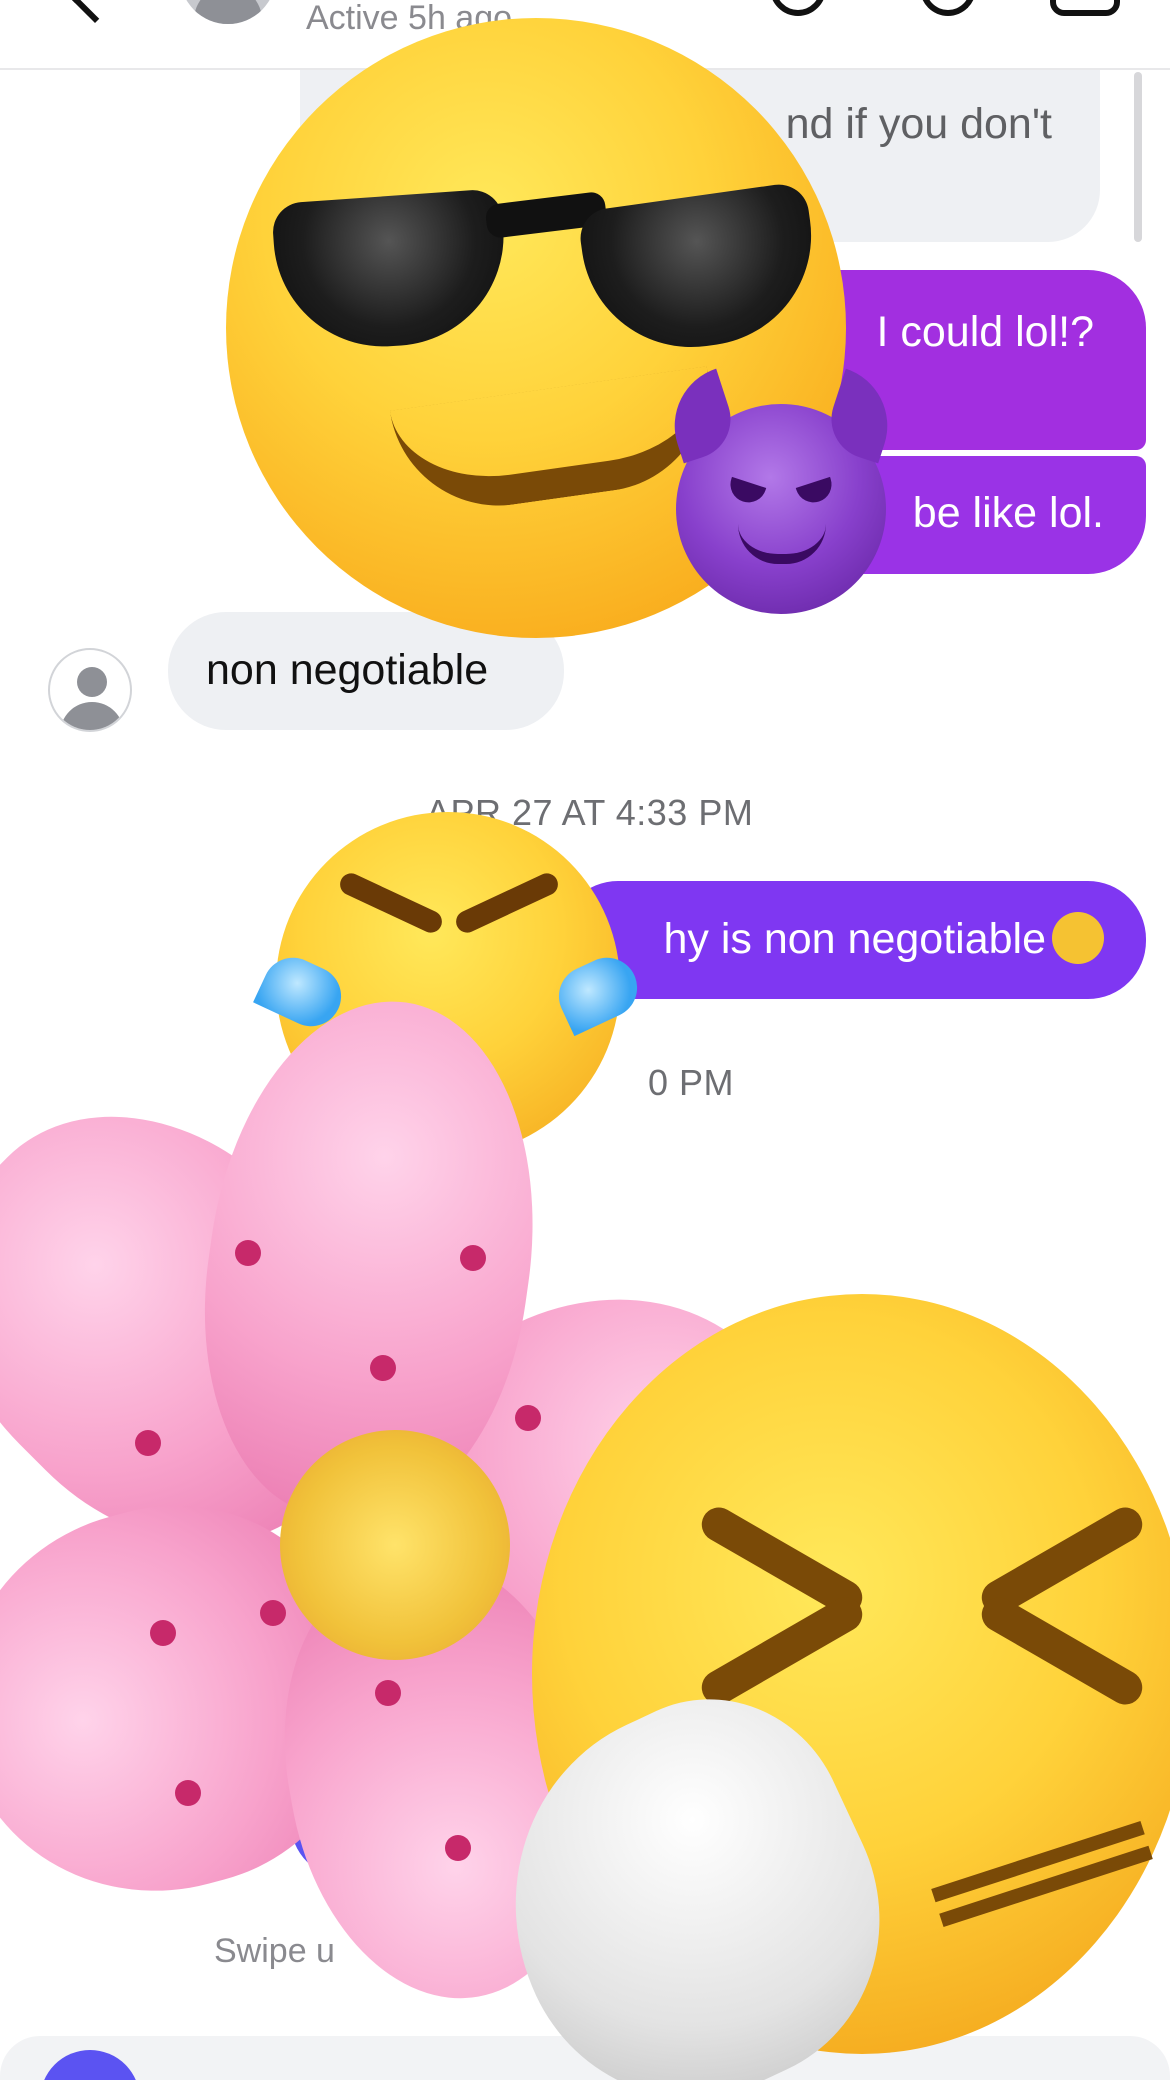 The height and width of the screenshot is (2080, 1170). Describe the element at coordinates (95, 12) in the screenshot. I see `chevron-left-icon` at that location.